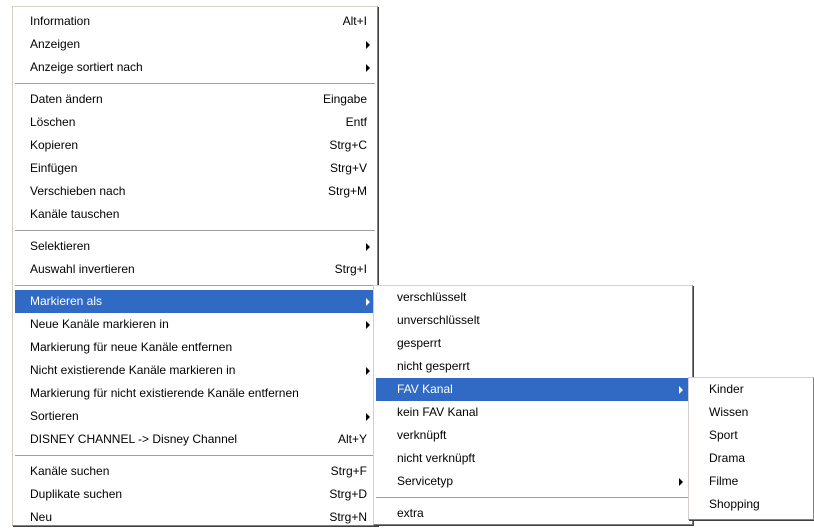 The height and width of the screenshot is (529, 814). I want to click on menu-item-label: Information, so click(60, 21).